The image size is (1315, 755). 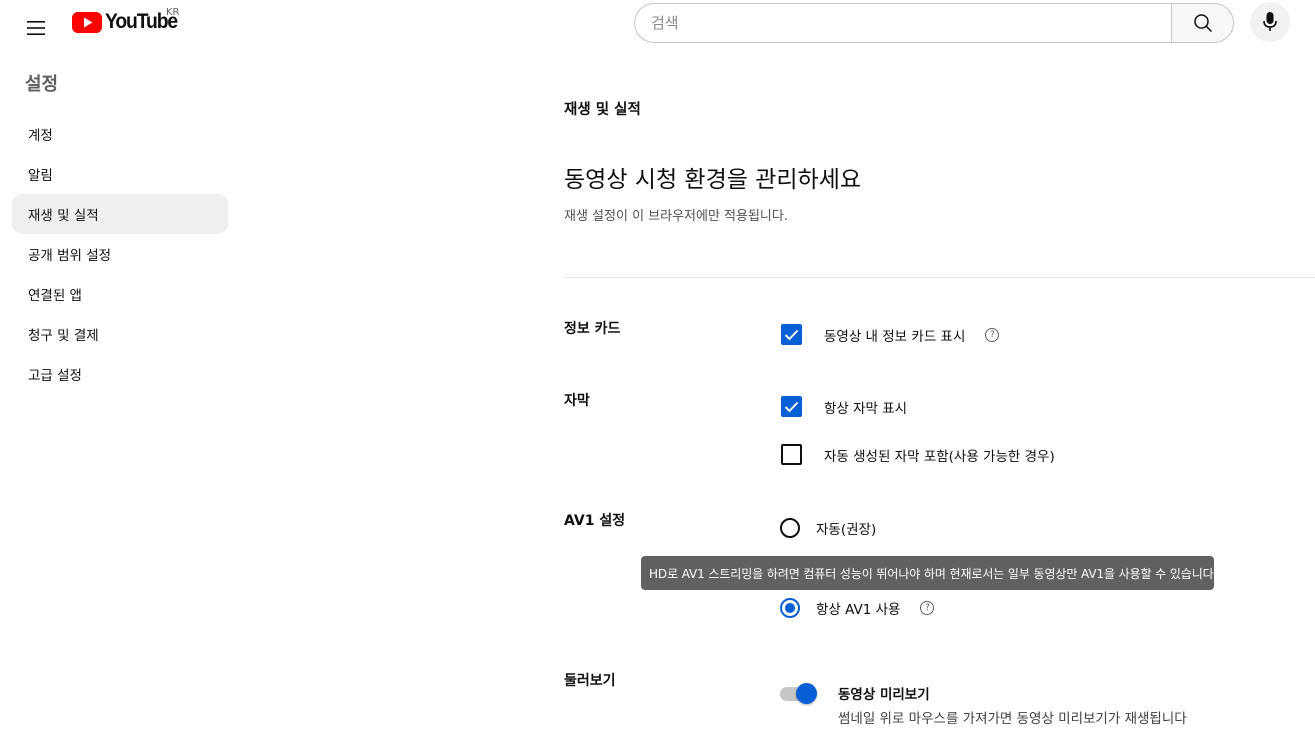 What do you see at coordinates (902, 23) in the screenshot?
I see `search-input` at bounding box center [902, 23].